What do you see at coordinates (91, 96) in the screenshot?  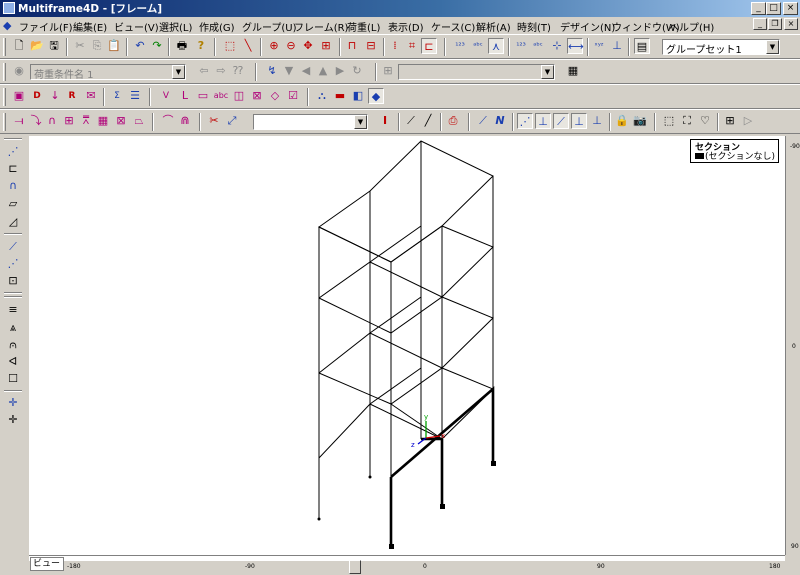 I see `report-envelope-icon: ✉` at bounding box center [91, 96].